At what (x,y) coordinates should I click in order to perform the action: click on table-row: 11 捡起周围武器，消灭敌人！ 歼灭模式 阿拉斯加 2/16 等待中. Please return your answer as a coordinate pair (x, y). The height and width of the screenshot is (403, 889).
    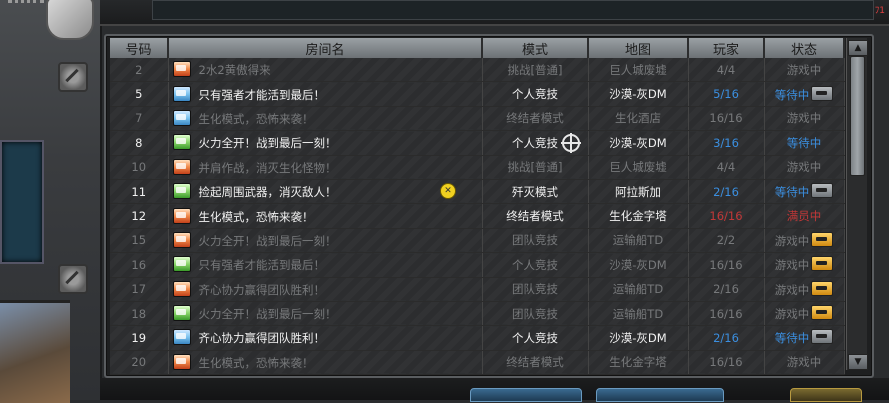
    Looking at the image, I should click on (477, 192).